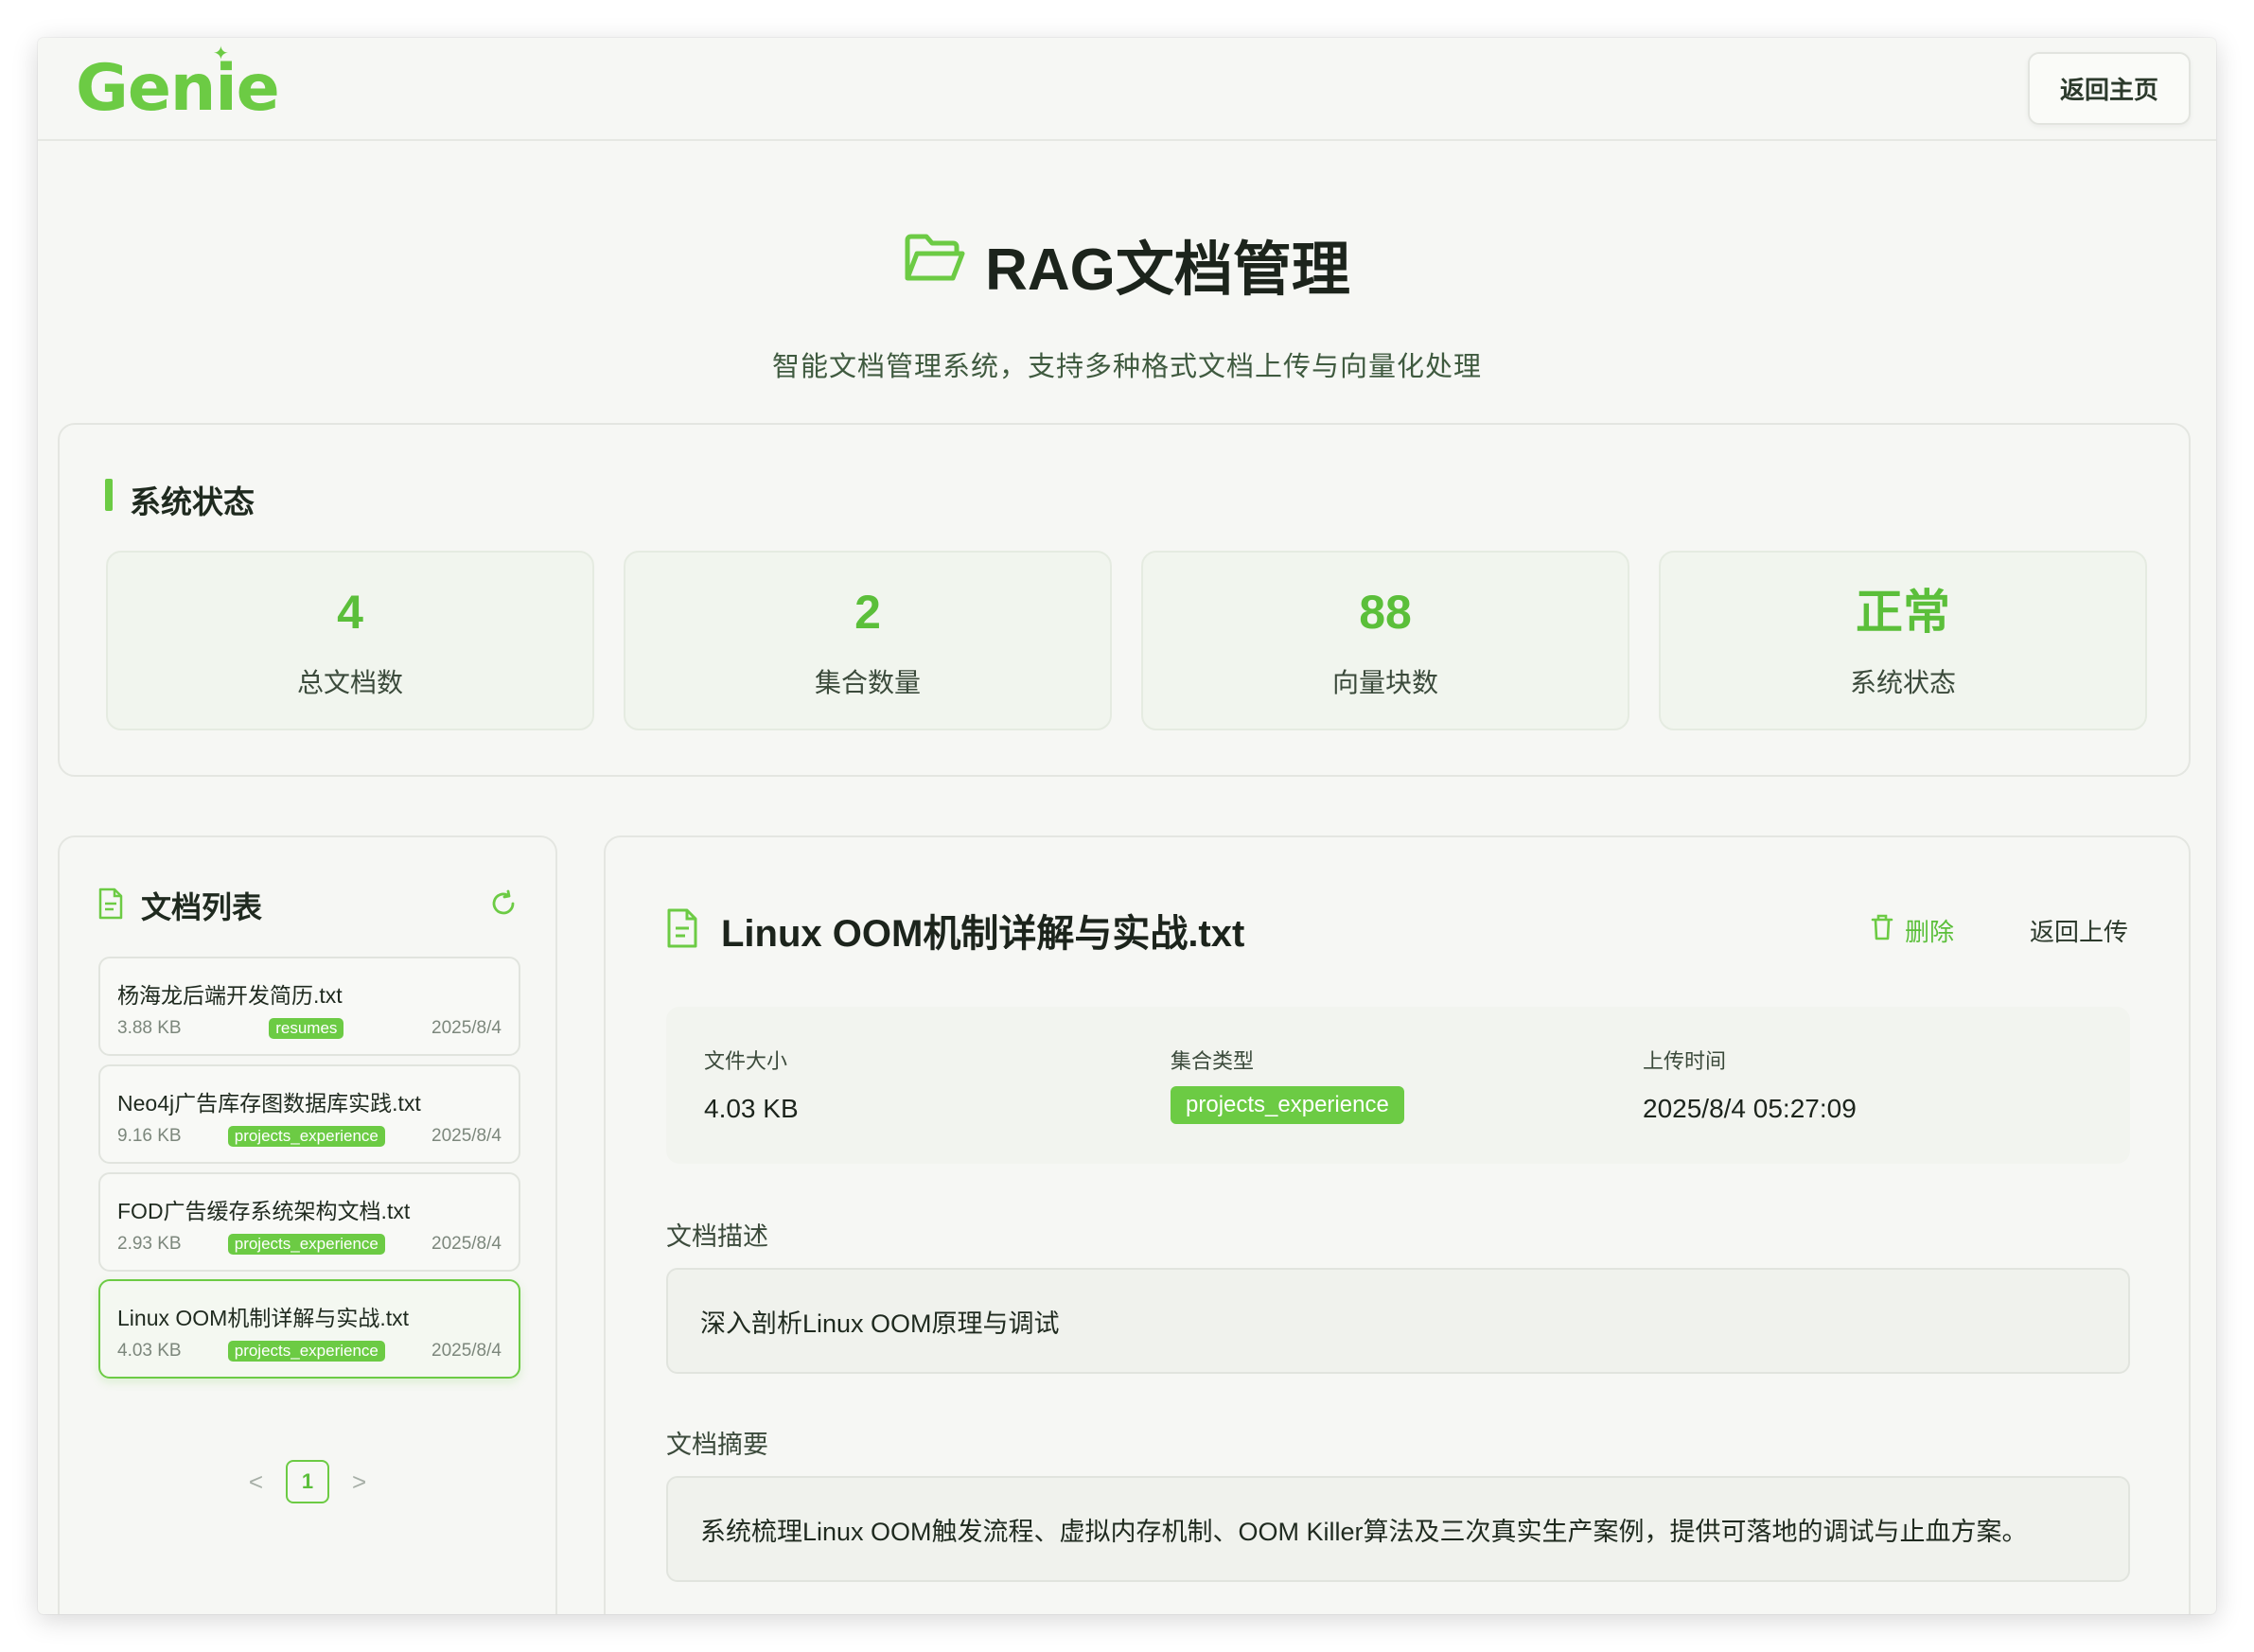  I want to click on document-meta: 2.93 KB projects_experience 2025/8/4, so click(309, 1244).